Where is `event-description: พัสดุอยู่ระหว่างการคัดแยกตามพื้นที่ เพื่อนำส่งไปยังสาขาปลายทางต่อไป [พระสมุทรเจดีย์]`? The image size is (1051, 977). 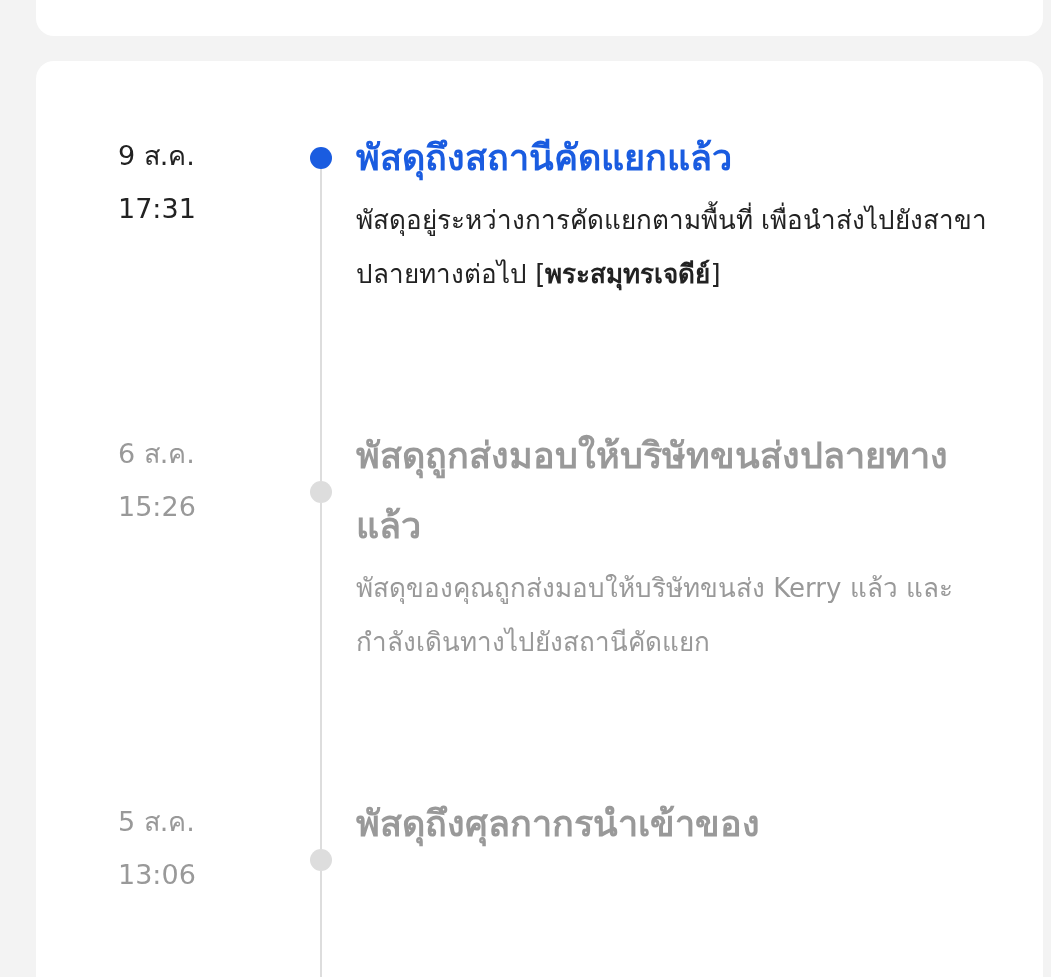
event-description: พัสดุอยู่ระหว่างการคัดแยกตามพื้นที่ เพื่อนำส่งไปยังสาขาปลายทางต่อไป [พระสมุทรเจดีย์] is located at coordinates (679, 247).